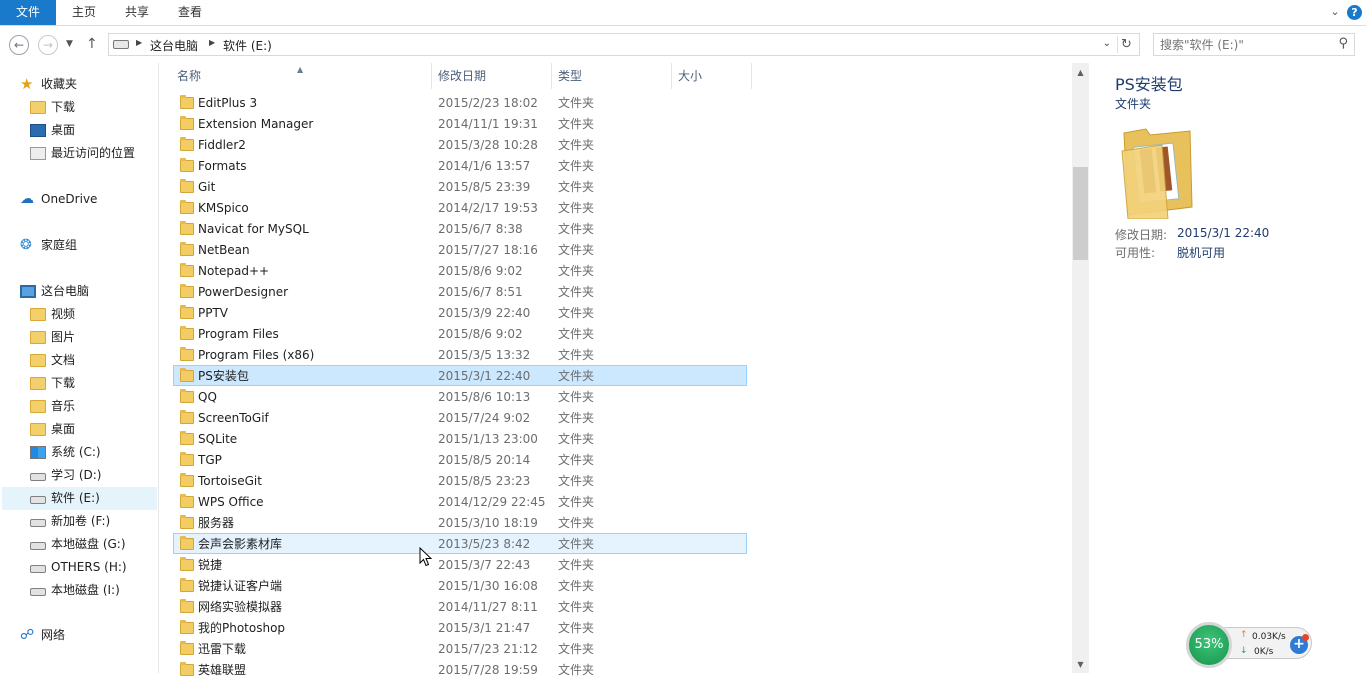  What do you see at coordinates (460, 249) in the screenshot?
I see `file-row: NetBean 2015/7/27 18:16 文件夹` at bounding box center [460, 249].